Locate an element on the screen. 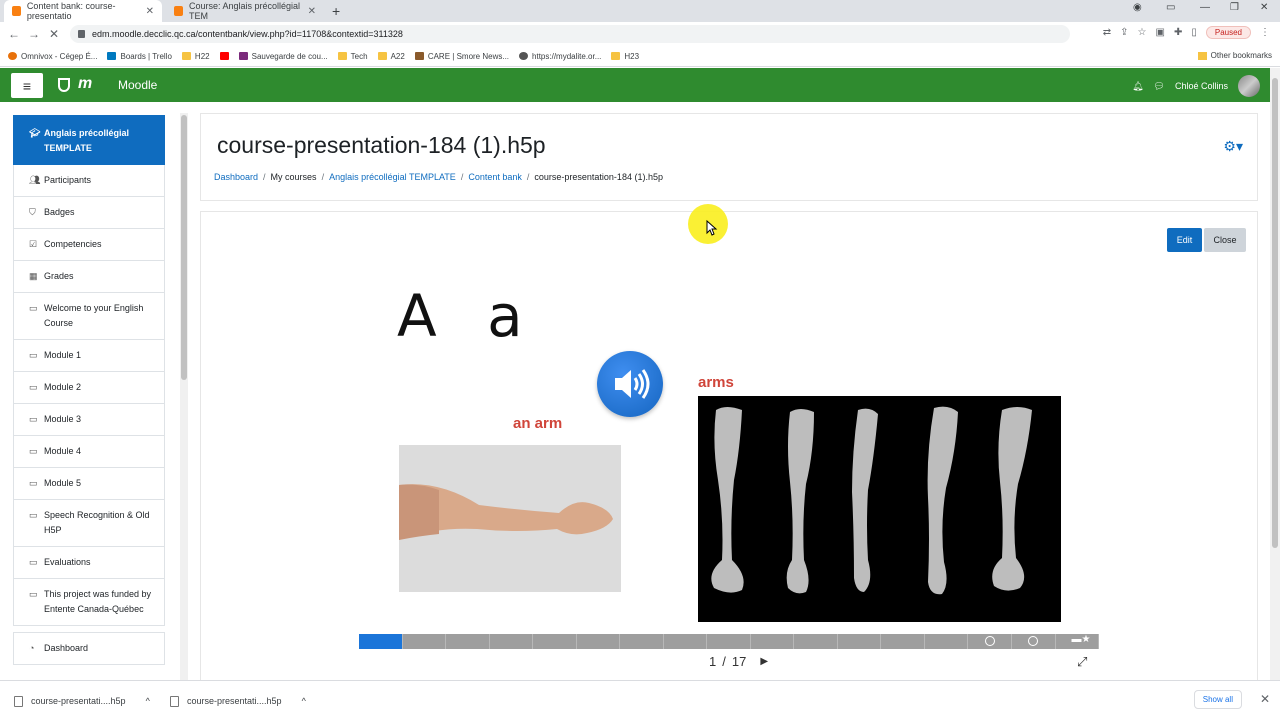  bookmark-folder: H23 is located at coordinates (625, 56).